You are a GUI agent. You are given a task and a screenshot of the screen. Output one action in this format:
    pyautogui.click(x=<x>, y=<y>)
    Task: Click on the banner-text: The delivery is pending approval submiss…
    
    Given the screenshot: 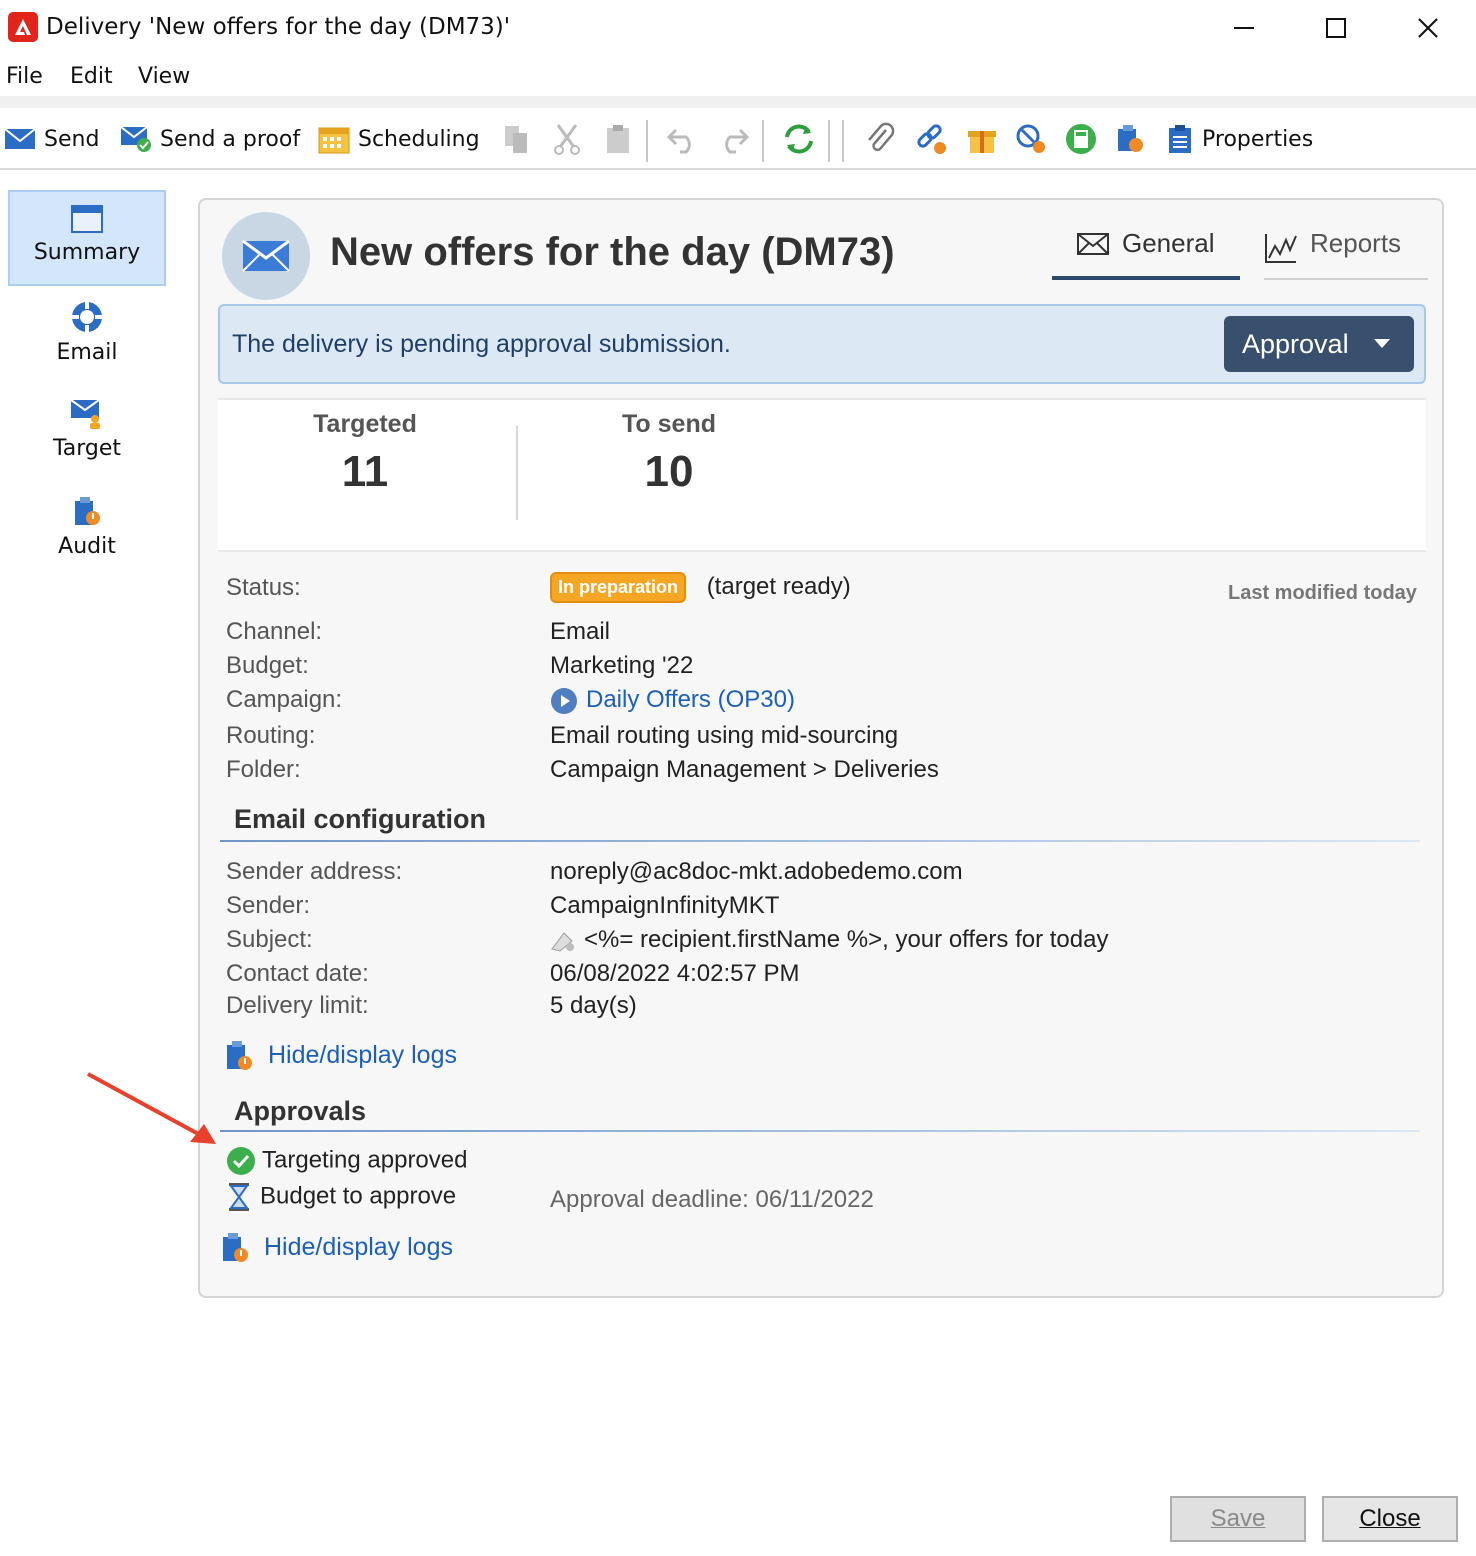 What is the action you would take?
    pyautogui.click(x=481, y=344)
    